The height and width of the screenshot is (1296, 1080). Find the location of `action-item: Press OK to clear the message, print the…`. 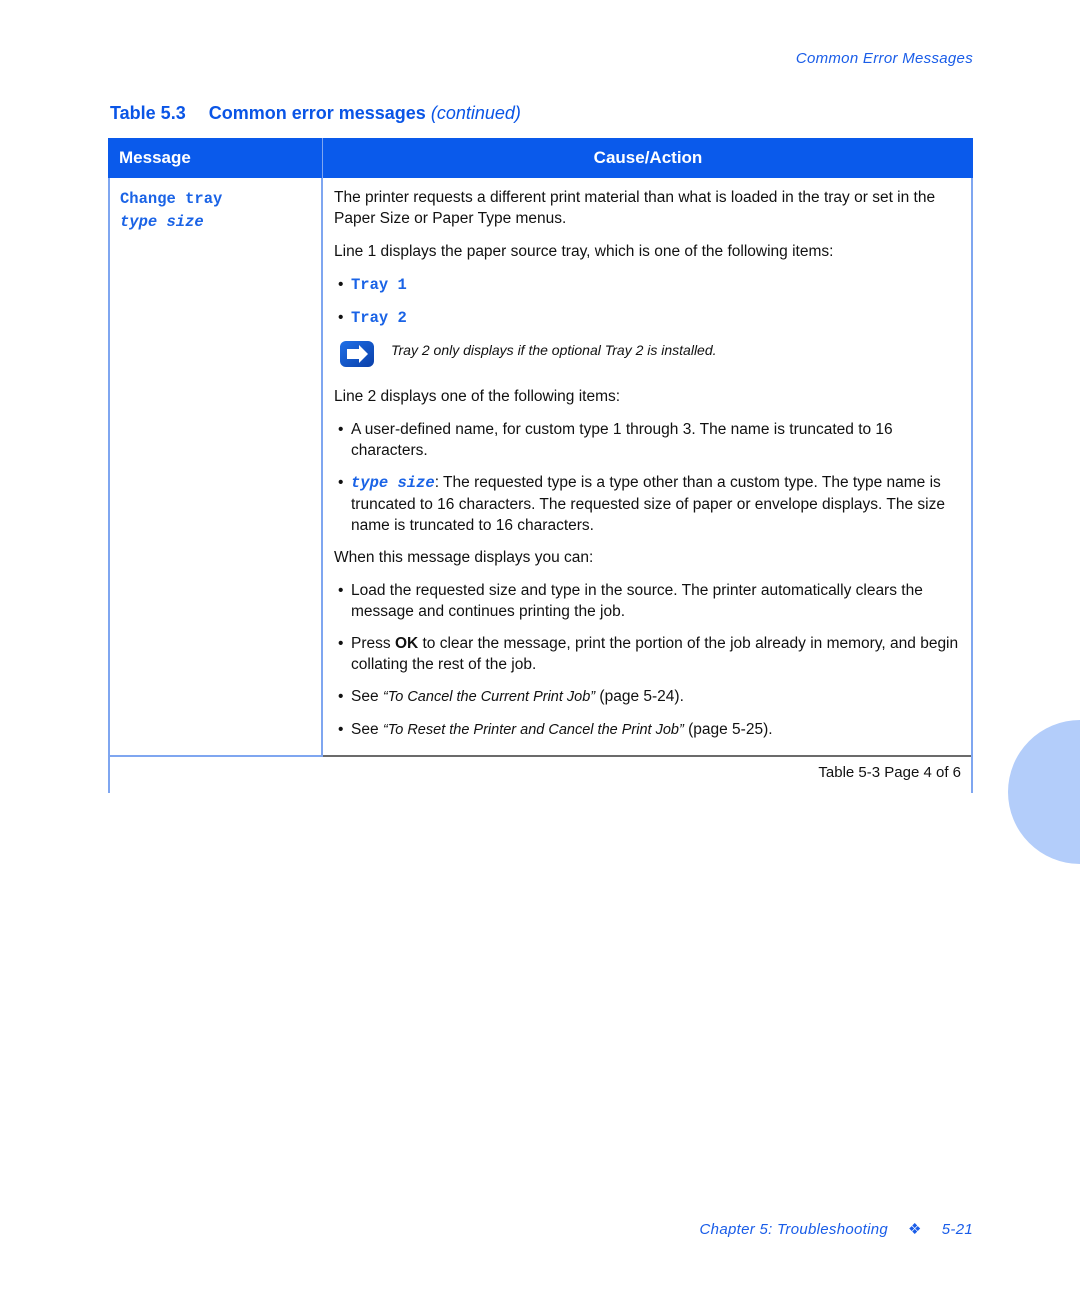

action-item: Press OK to clear the message, print the… is located at coordinates (647, 654).